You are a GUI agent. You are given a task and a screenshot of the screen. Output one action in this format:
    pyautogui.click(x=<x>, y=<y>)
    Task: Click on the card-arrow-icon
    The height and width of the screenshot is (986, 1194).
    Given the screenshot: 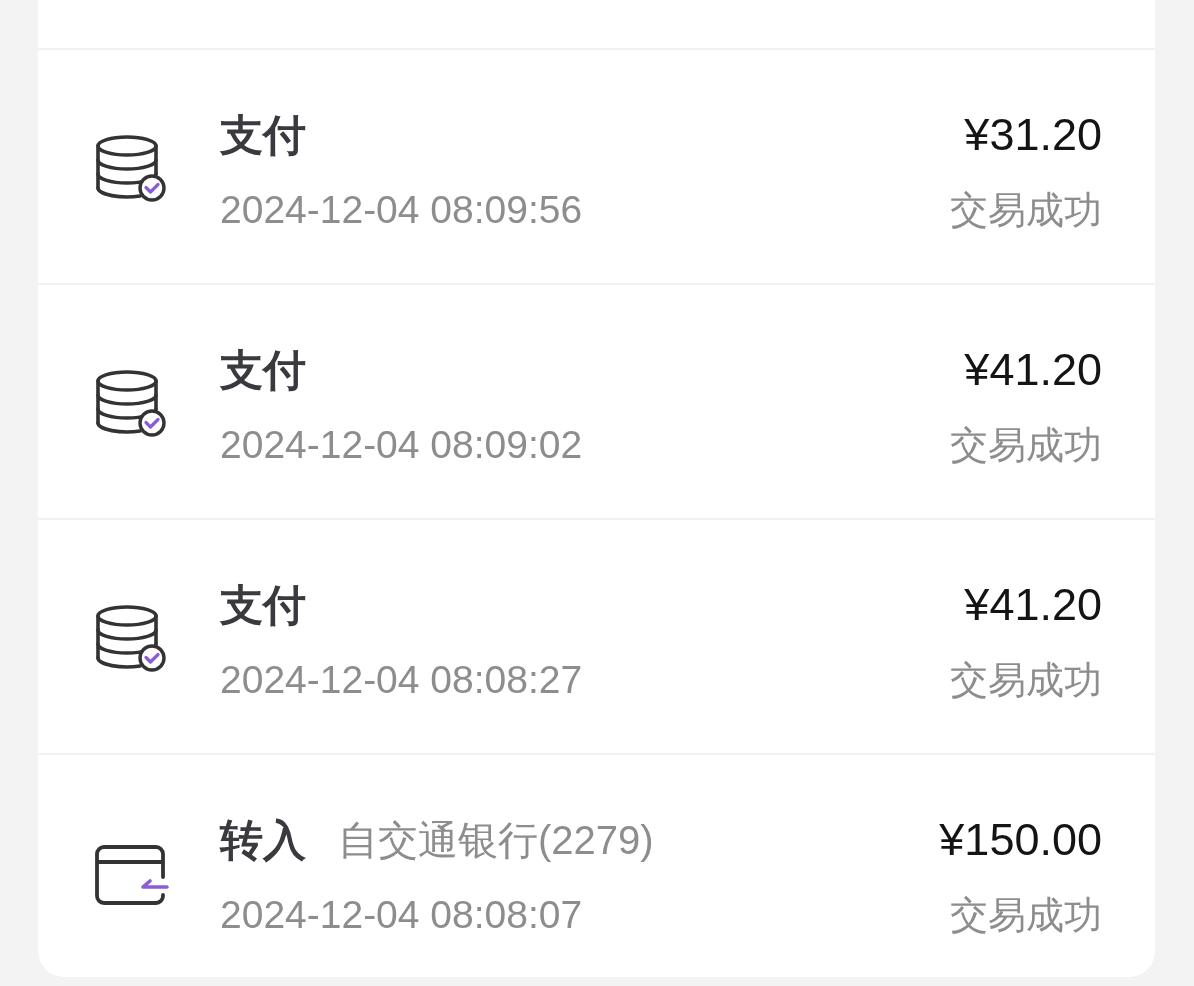 What is the action you would take?
    pyautogui.click(x=132, y=875)
    